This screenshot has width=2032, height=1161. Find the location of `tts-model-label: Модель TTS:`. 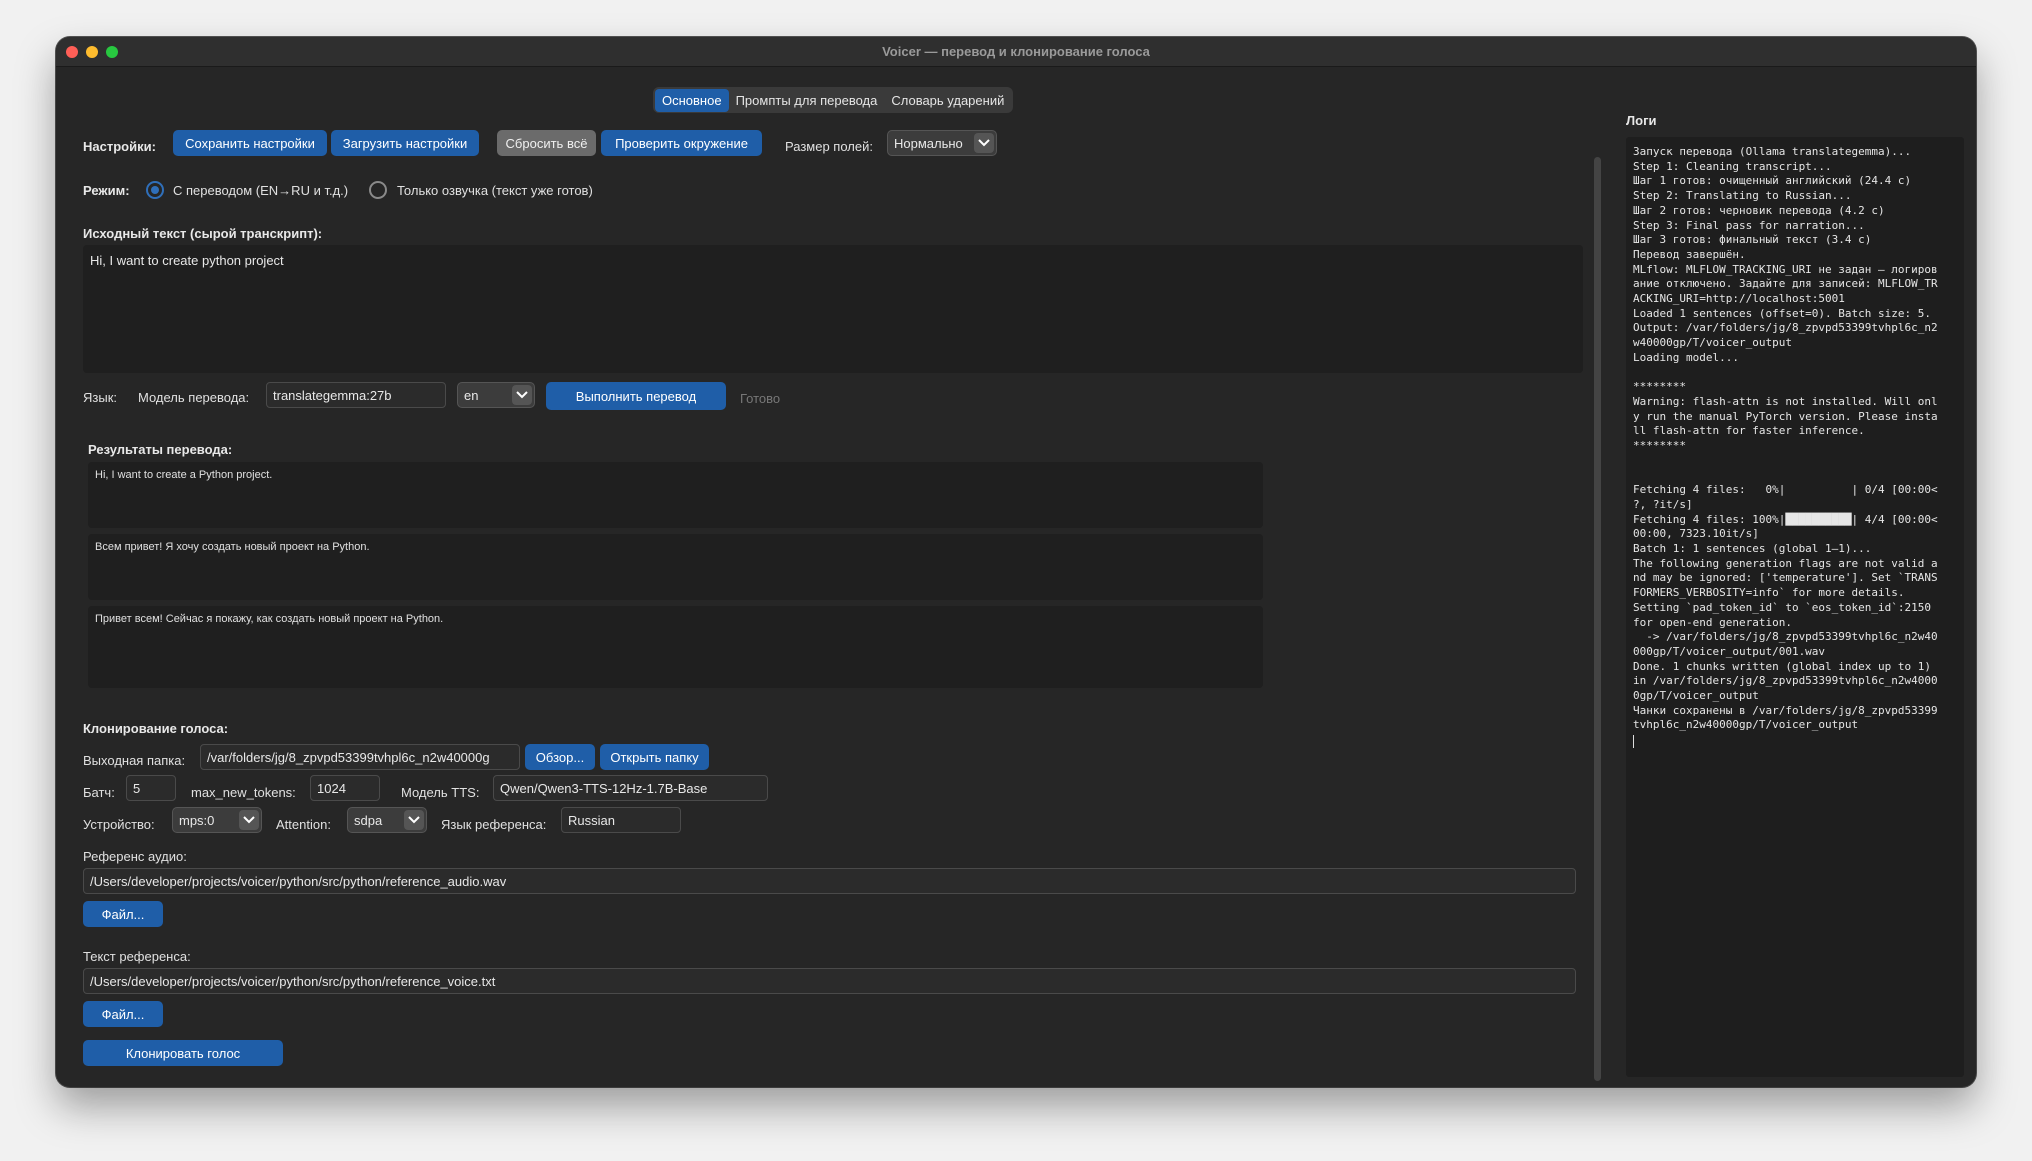

tts-model-label: Модель TTS: is located at coordinates (440, 792).